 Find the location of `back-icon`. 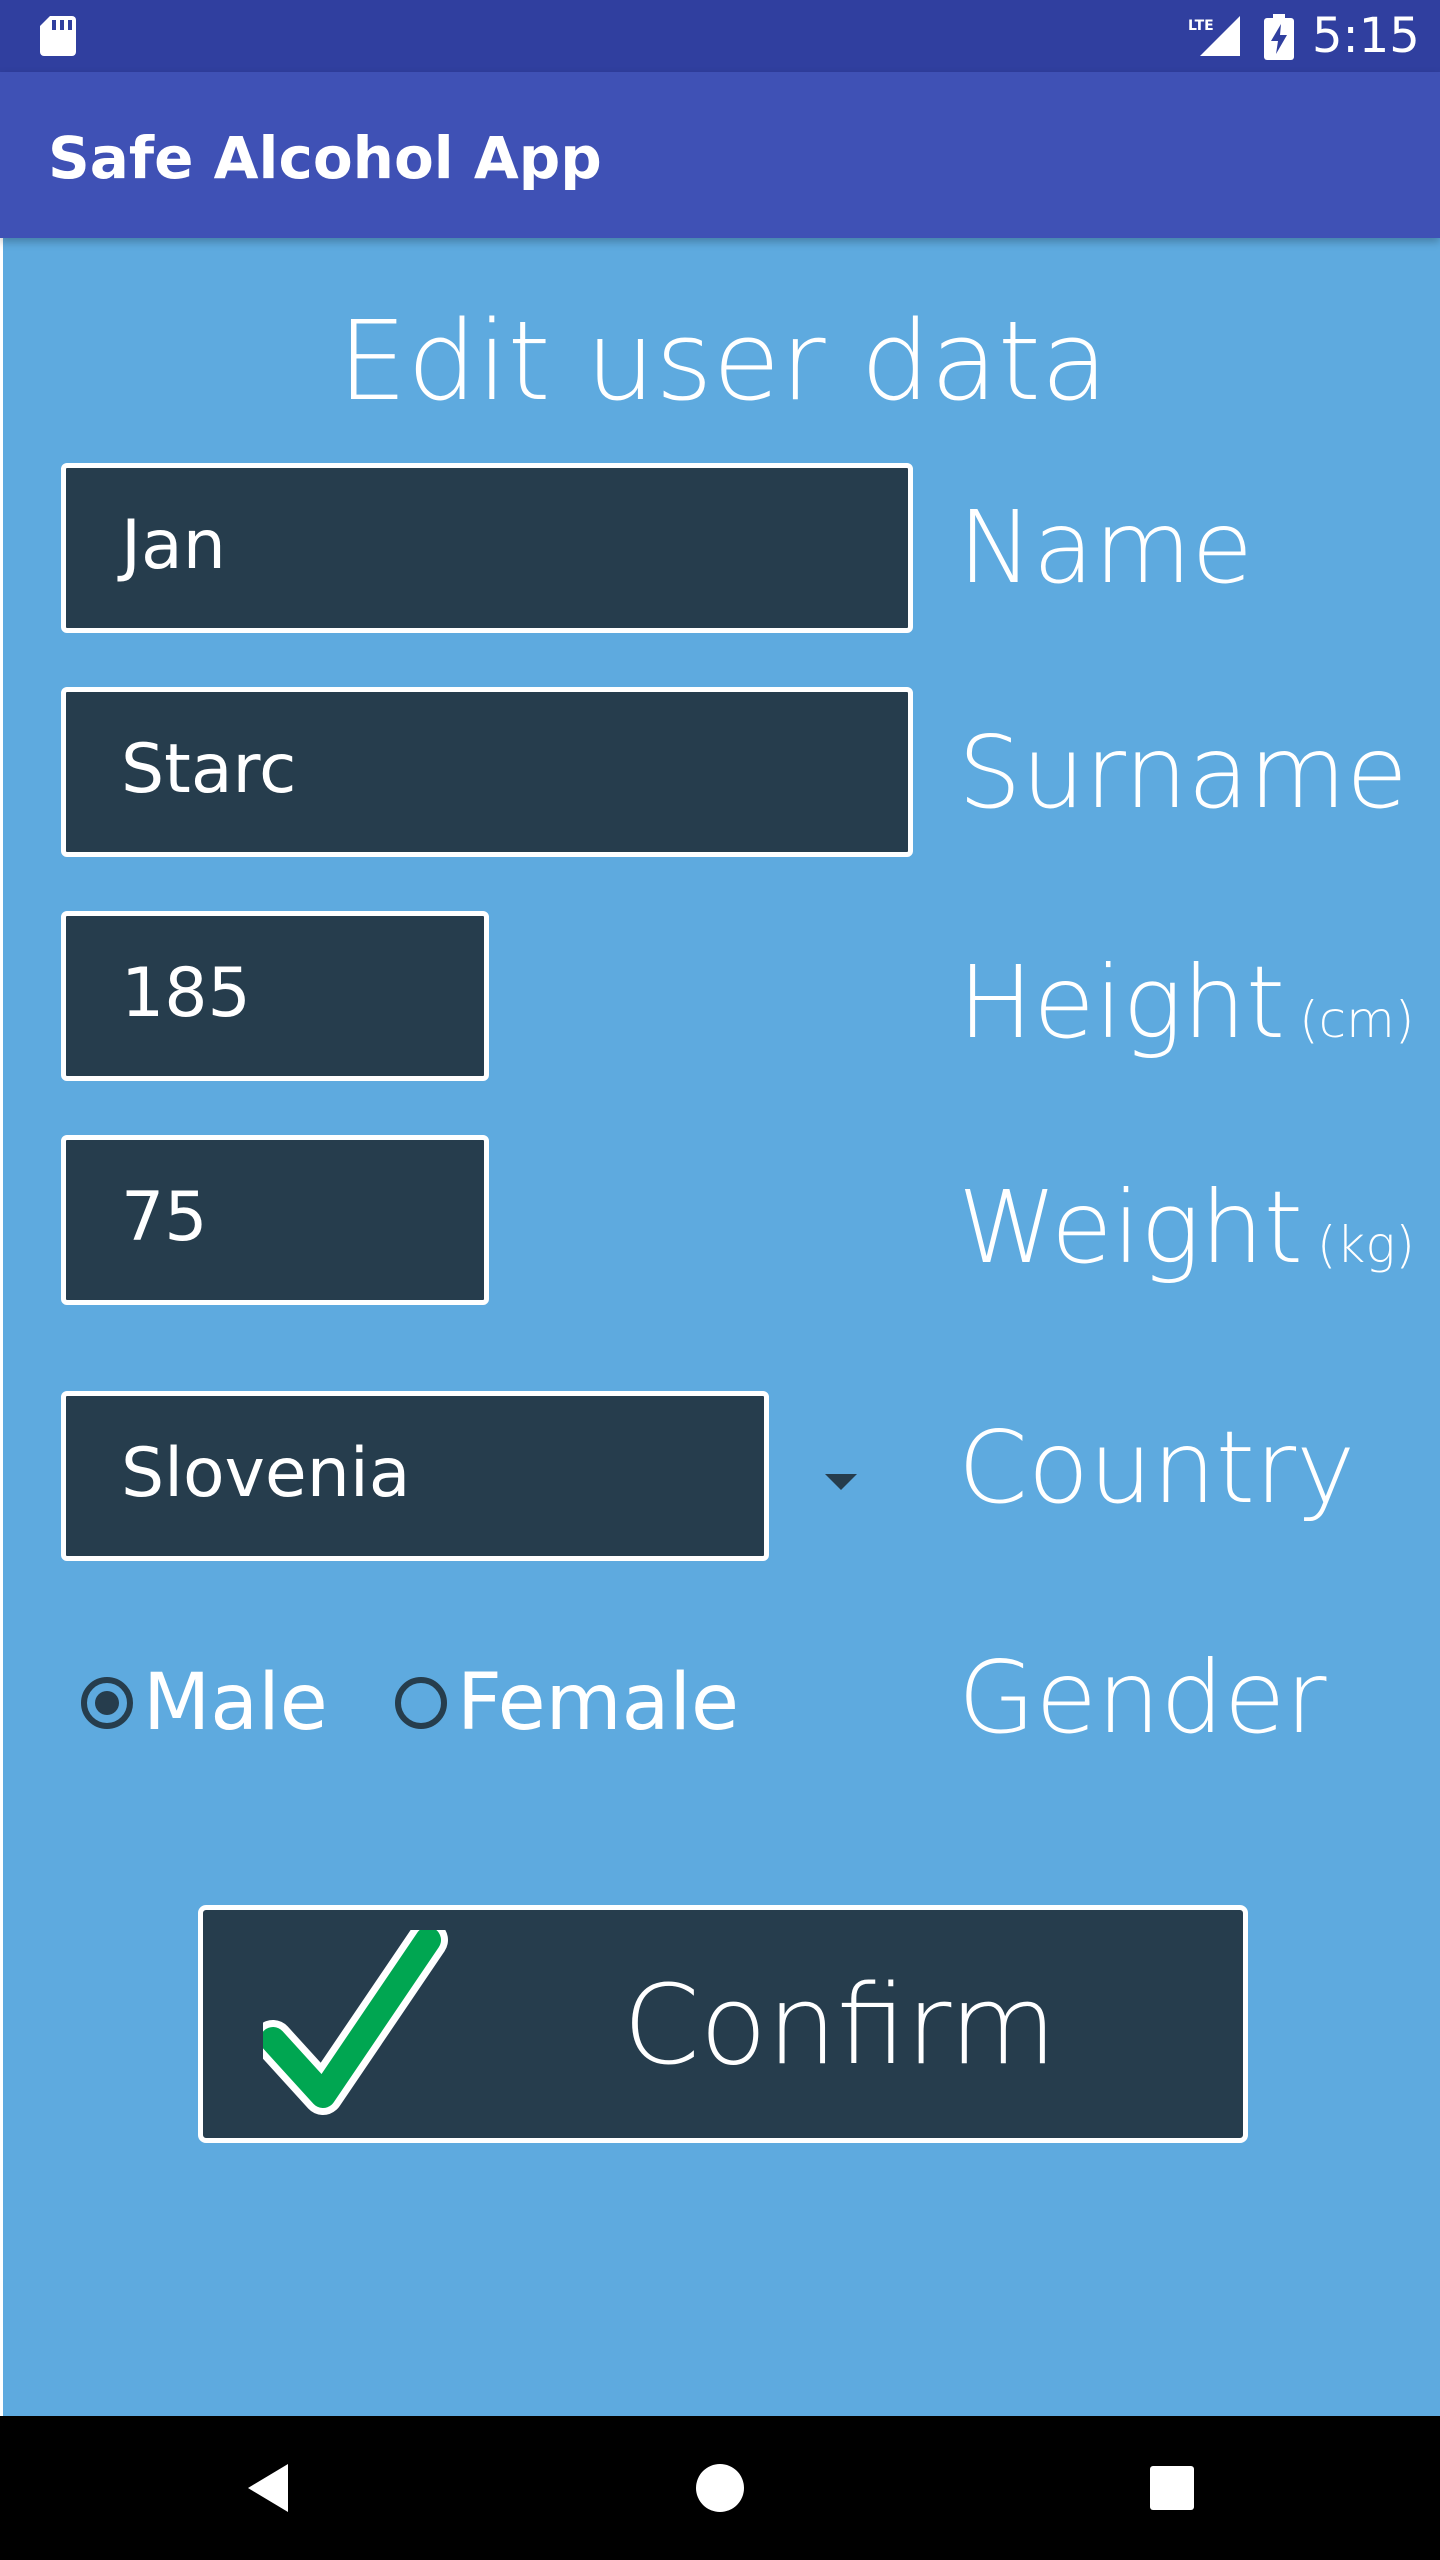

back-icon is located at coordinates (268, 2488).